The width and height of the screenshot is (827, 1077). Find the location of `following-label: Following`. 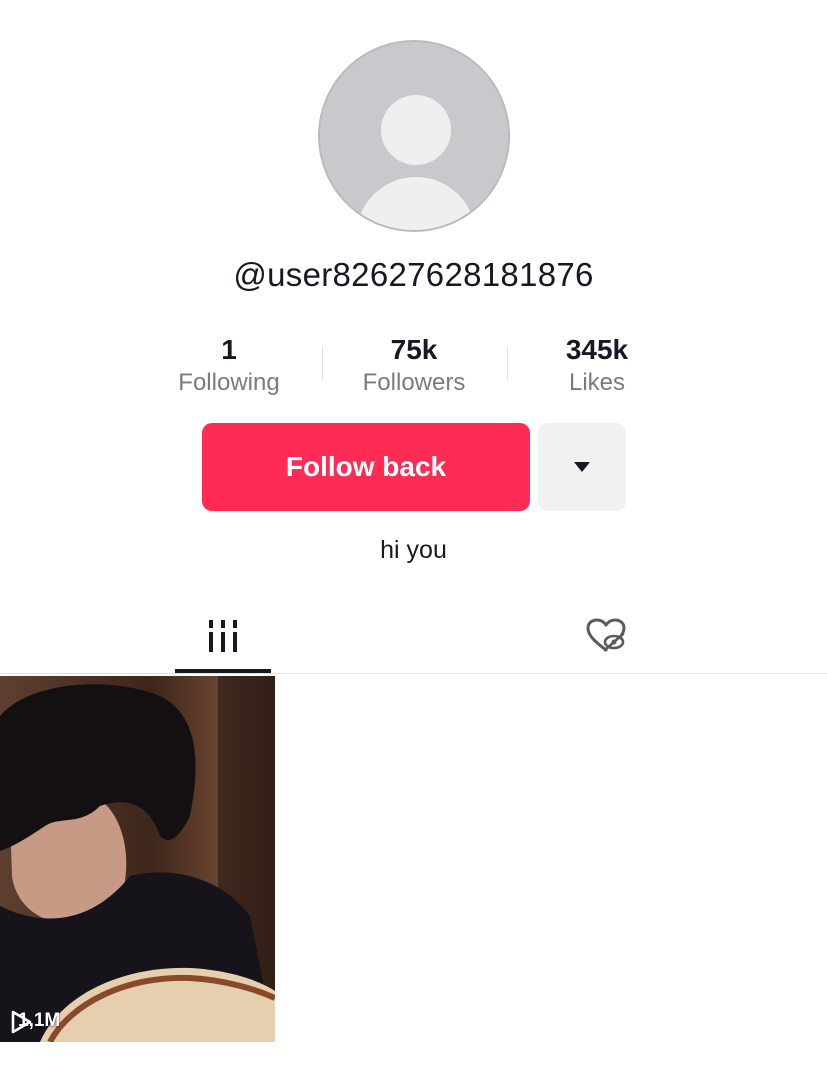

following-label: Following is located at coordinates (229, 382).